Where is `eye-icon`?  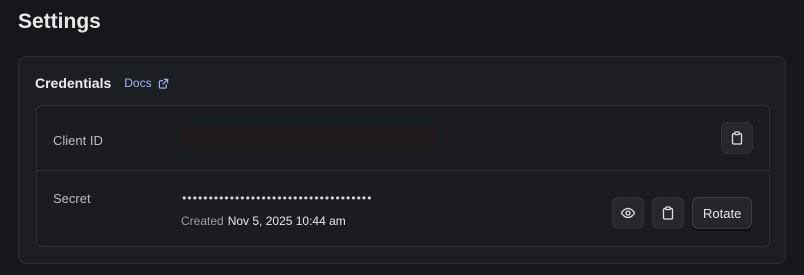 eye-icon is located at coordinates (628, 213).